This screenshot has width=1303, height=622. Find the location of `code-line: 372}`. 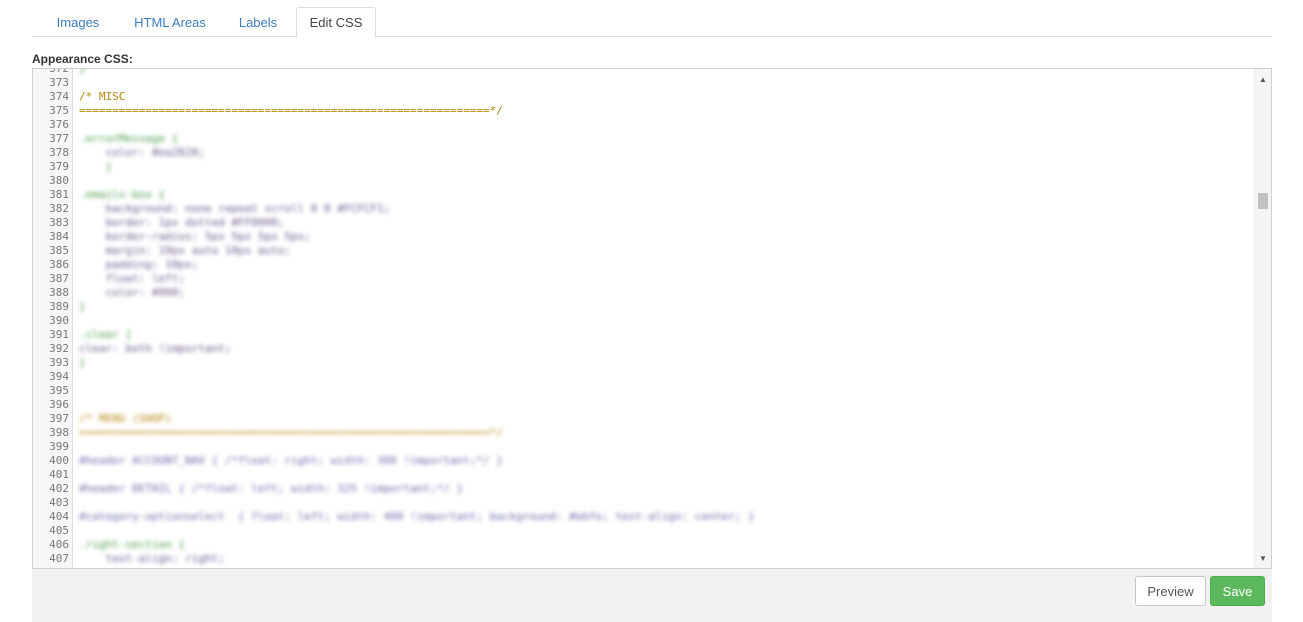

code-line: 372} is located at coordinates (644, 72).